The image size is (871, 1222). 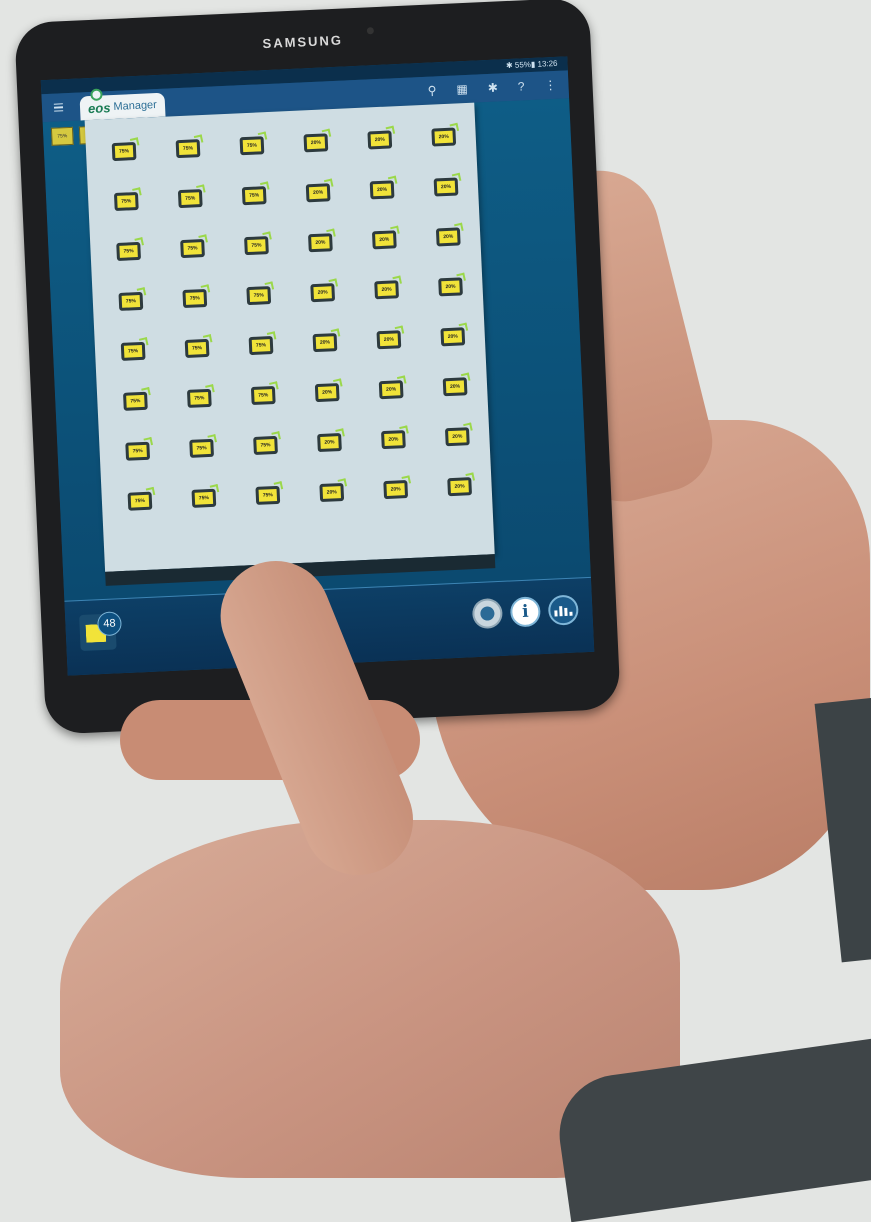 I want to click on action-buttons: i, so click(x=525, y=612).